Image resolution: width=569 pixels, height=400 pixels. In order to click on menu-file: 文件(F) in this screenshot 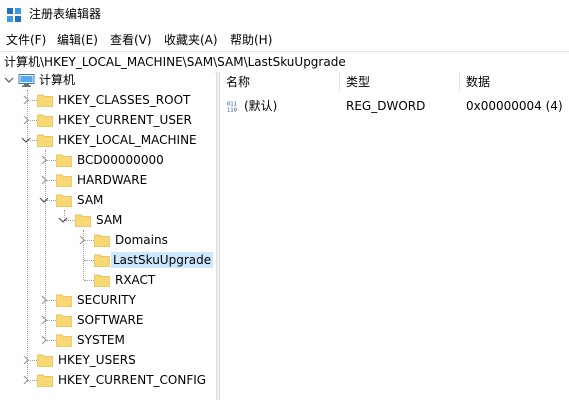, I will do `click(26, 40)`.